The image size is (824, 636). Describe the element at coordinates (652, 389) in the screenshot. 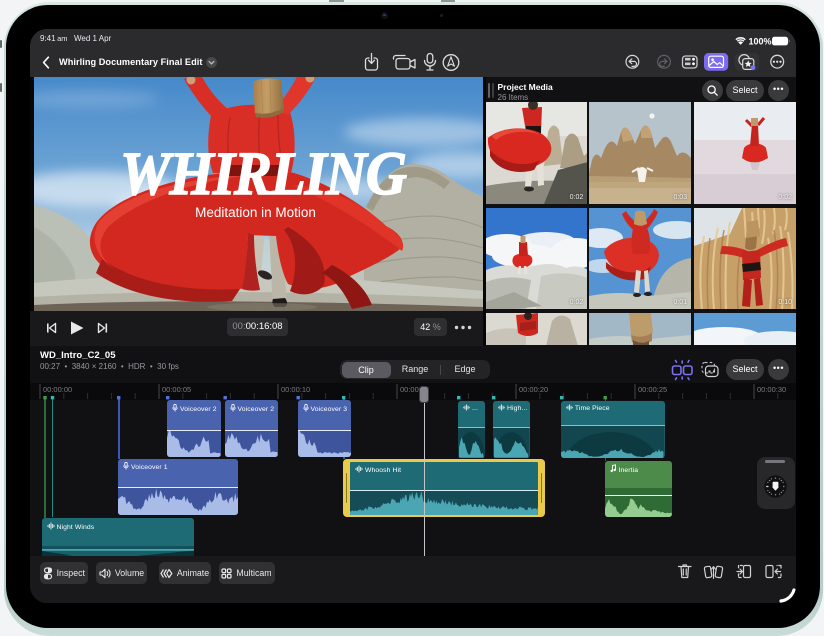

I see `svg-text: 00:00:25` at that location.